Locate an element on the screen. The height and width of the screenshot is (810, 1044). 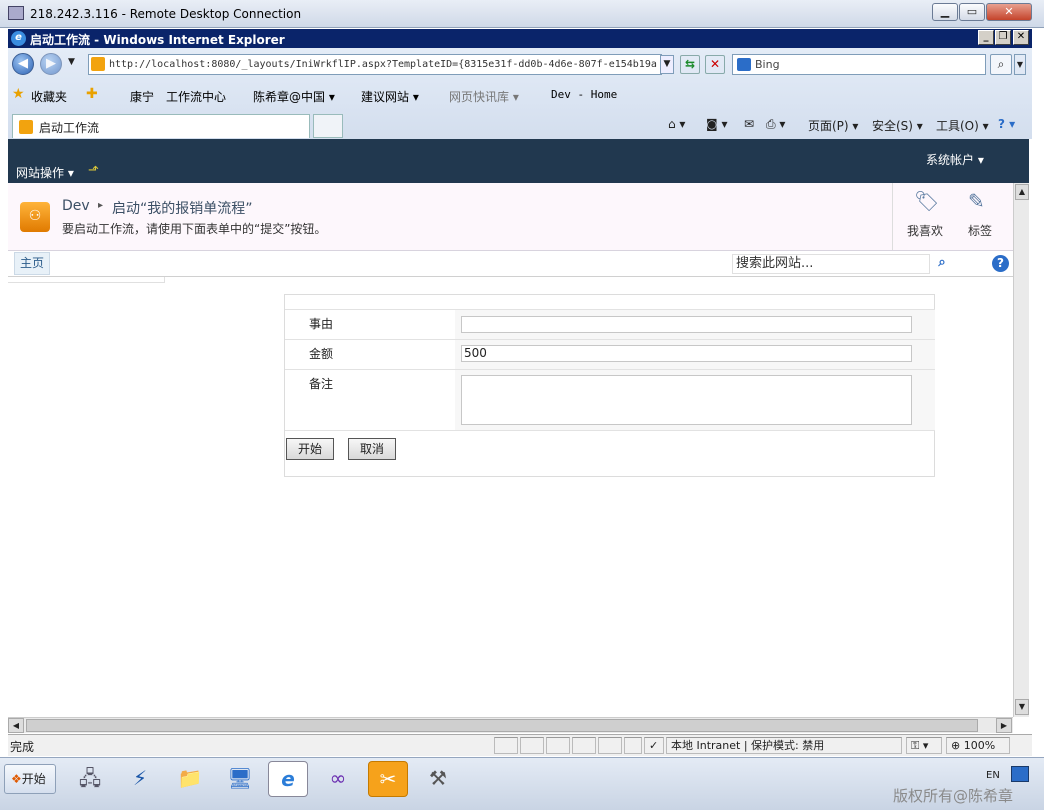
feeds-icon: ◙ ▾ is located at coordinates (716, 124).